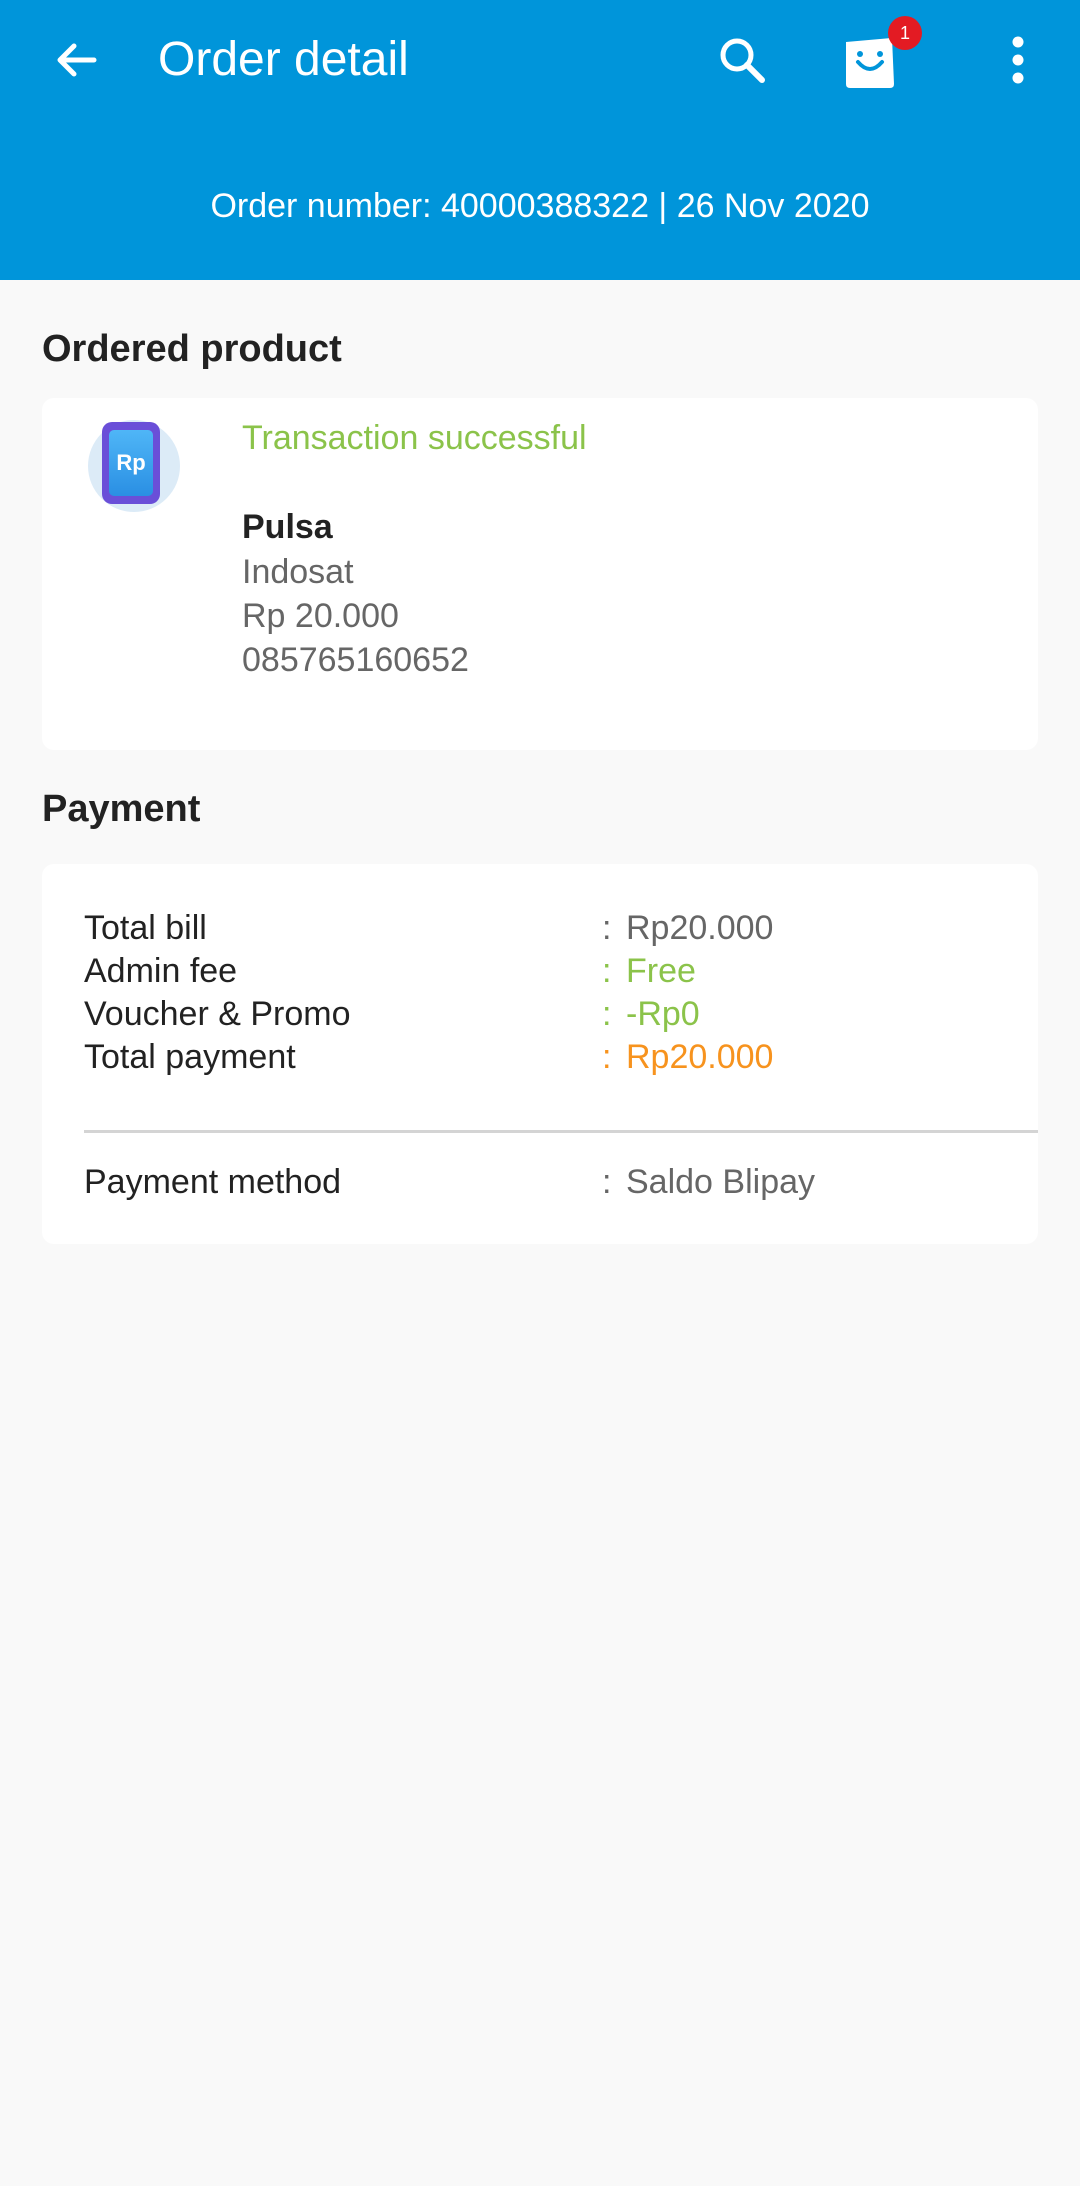 This screenshot has width=1080, height=2186. I want to click on admin-fee-row: Admin fee : Free, so click(549, 971).